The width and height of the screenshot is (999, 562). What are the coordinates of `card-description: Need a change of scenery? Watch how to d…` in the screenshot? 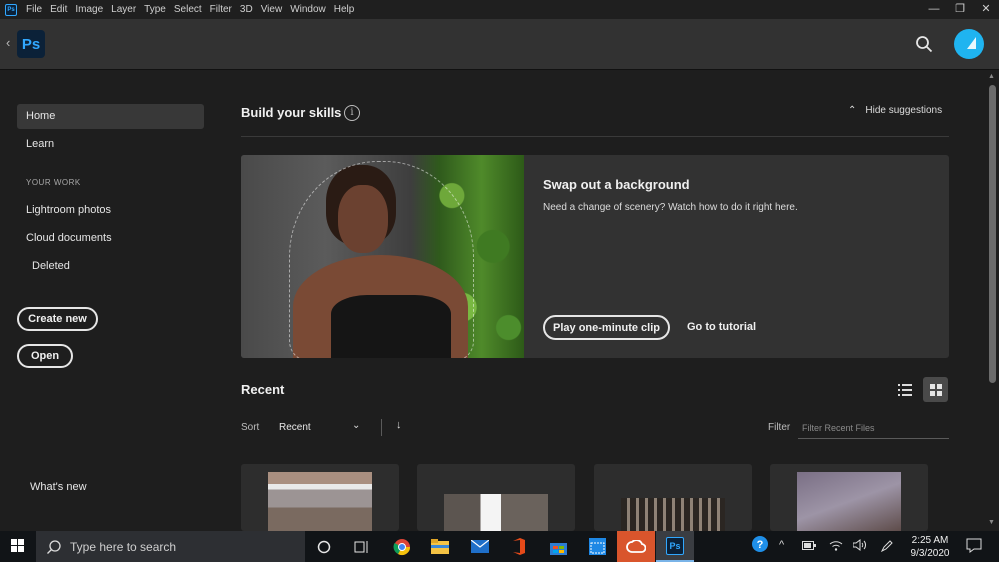 It's located at (670, 207).